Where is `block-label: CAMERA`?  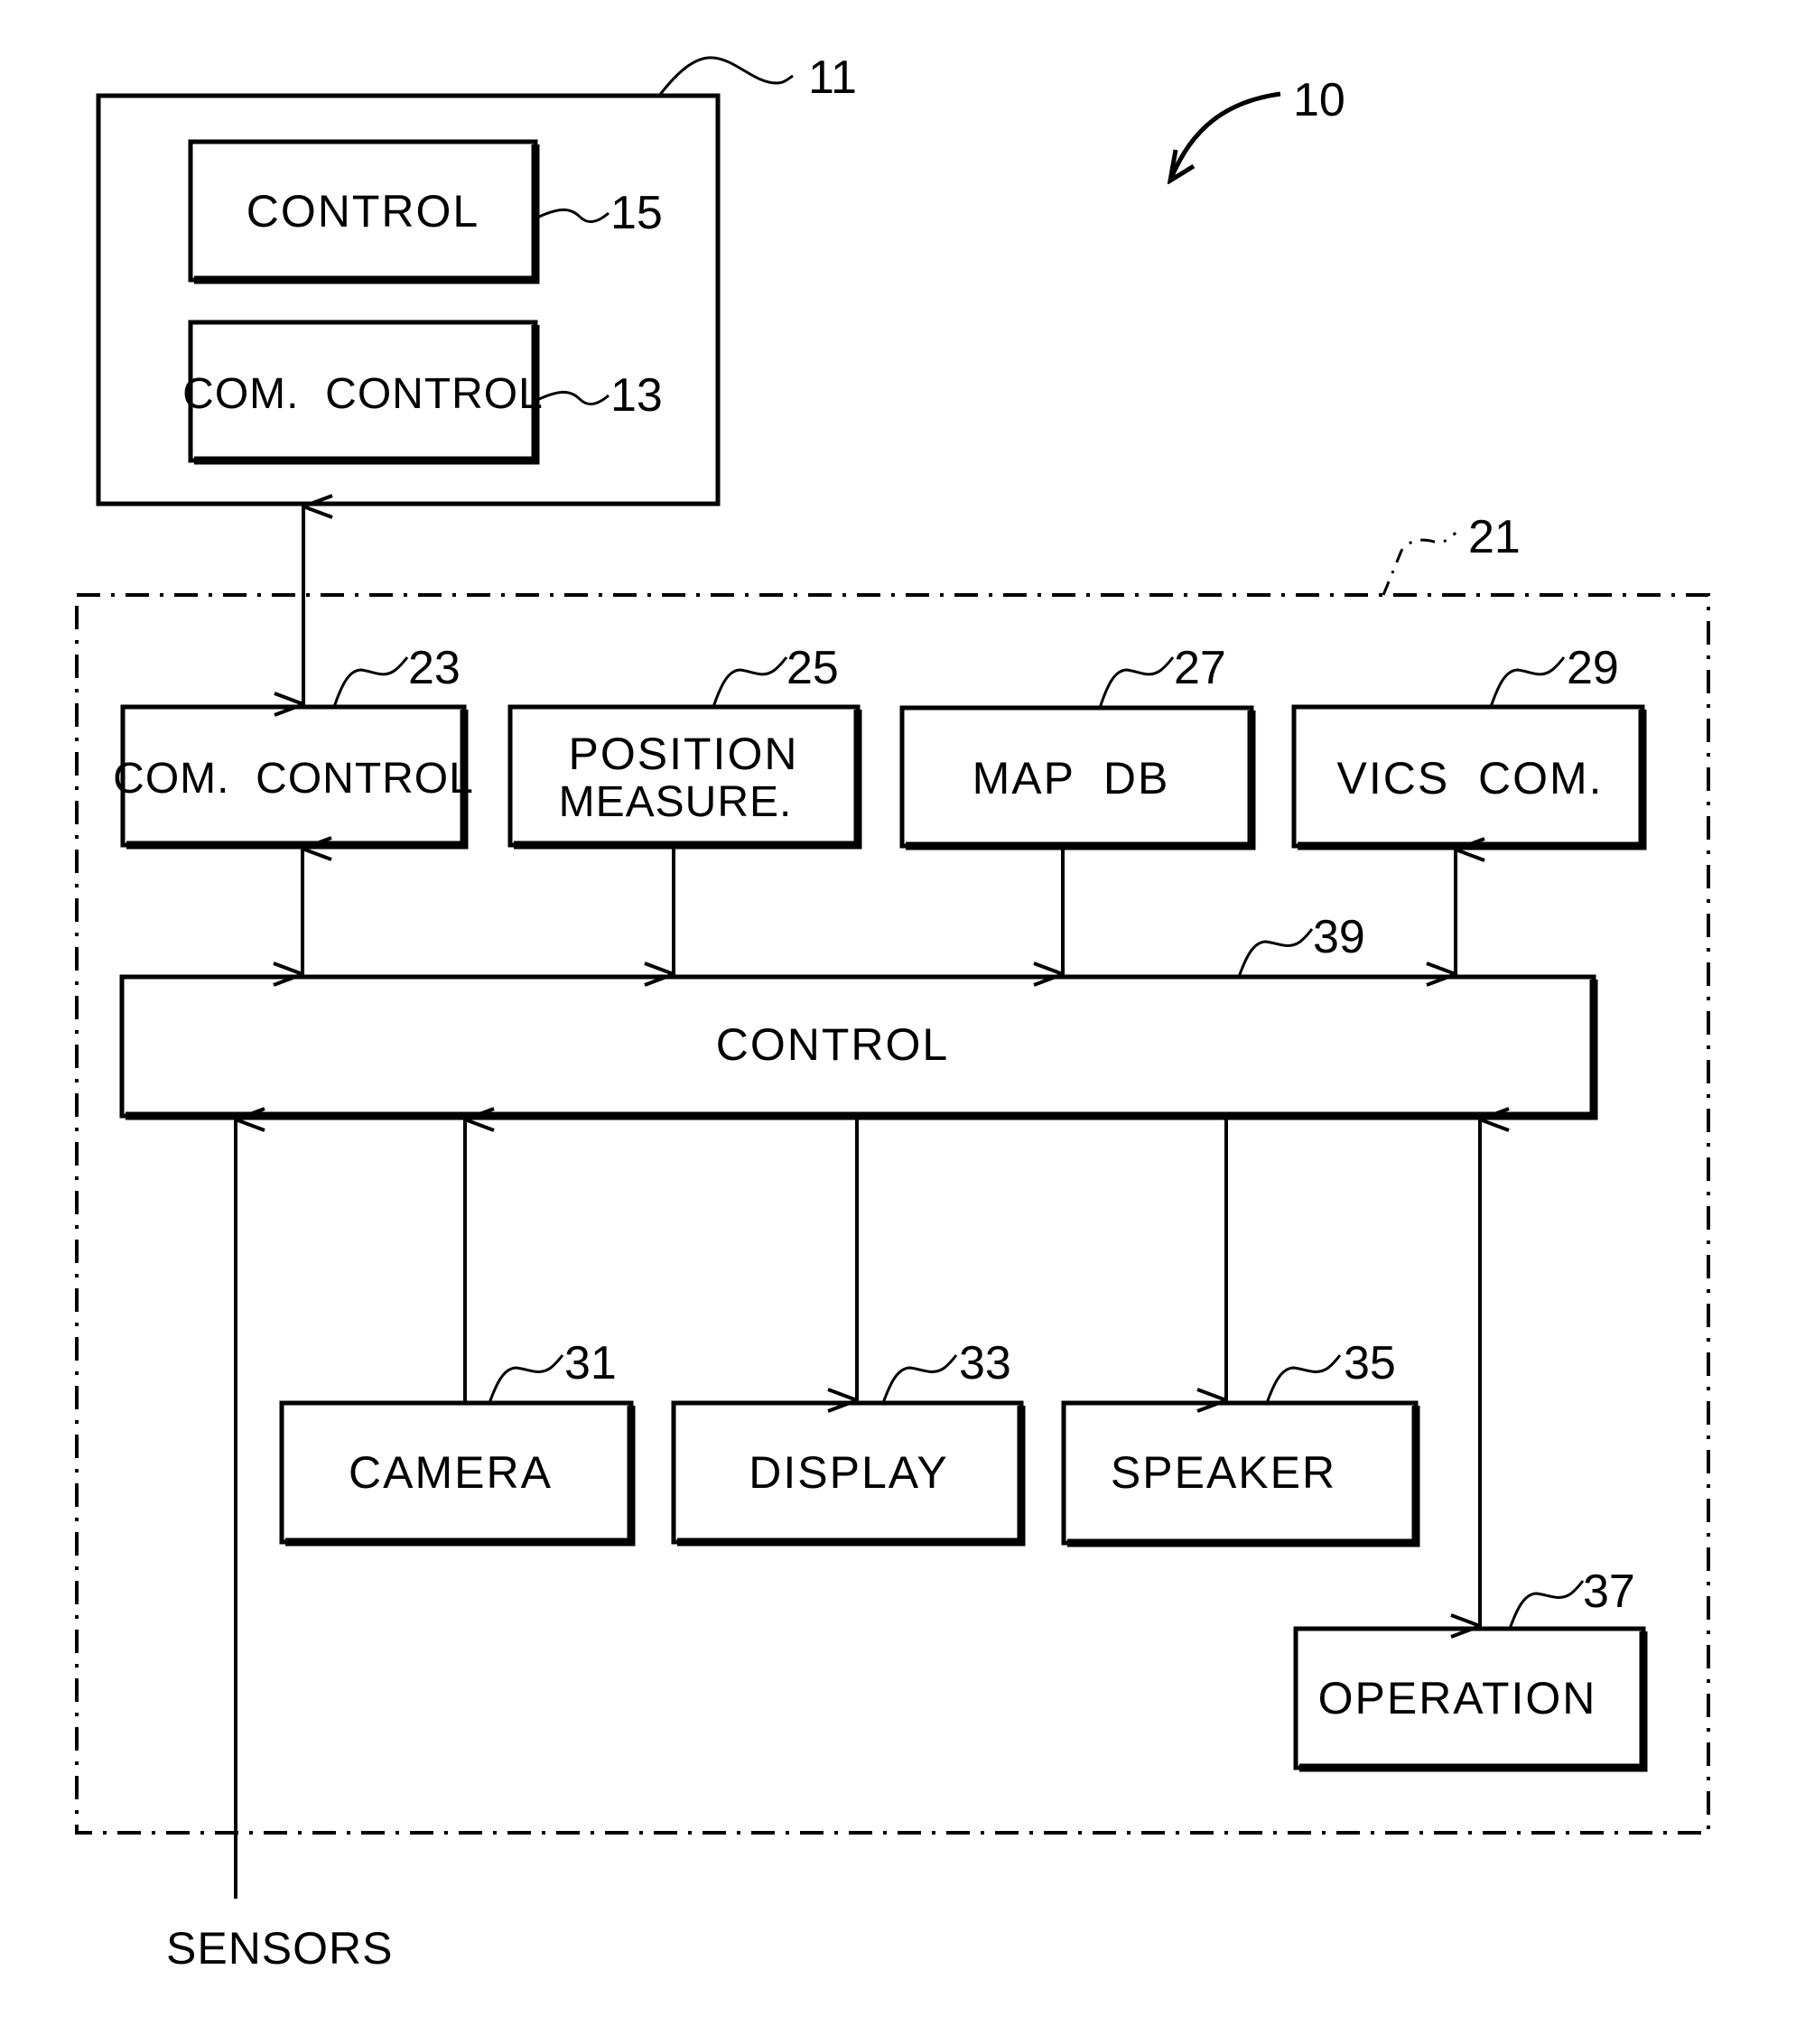 block-label: CAMERA is located at coordinates (451, 1473).